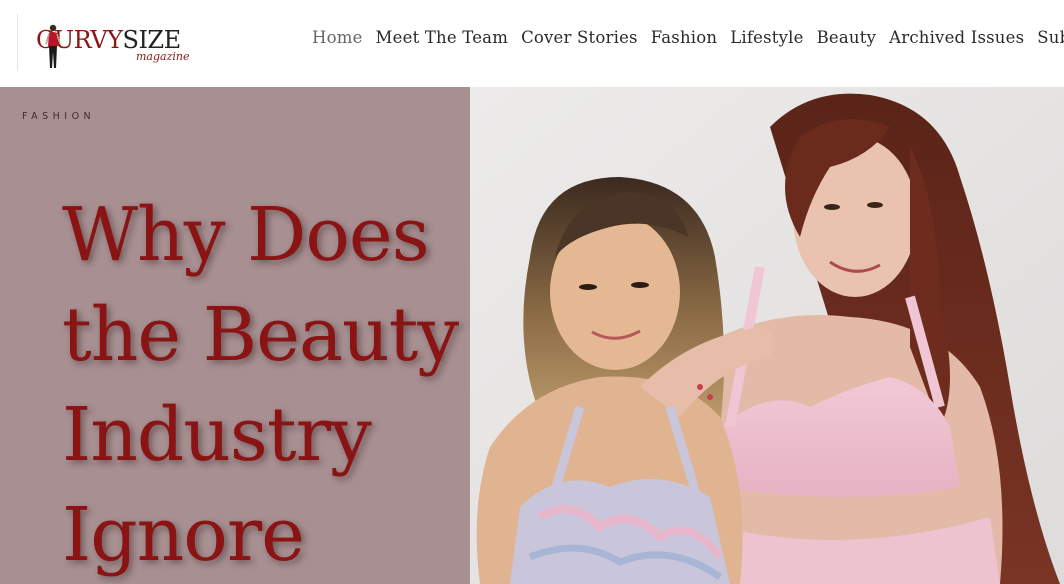 This screenshot has height=584, width=1064. What do you see at coordinates (163, 56) in the screenshot?
I see `logo-tagline: magazine` at bounding box center [163, 56].